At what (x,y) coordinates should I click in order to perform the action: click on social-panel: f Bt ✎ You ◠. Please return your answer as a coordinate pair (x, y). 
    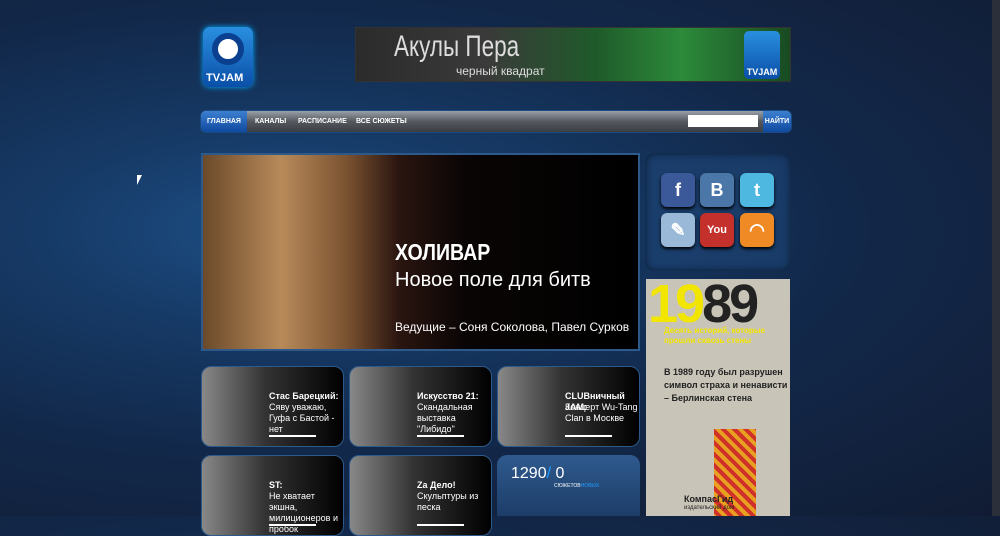
    Looking at the image, I should click on (718, 212).